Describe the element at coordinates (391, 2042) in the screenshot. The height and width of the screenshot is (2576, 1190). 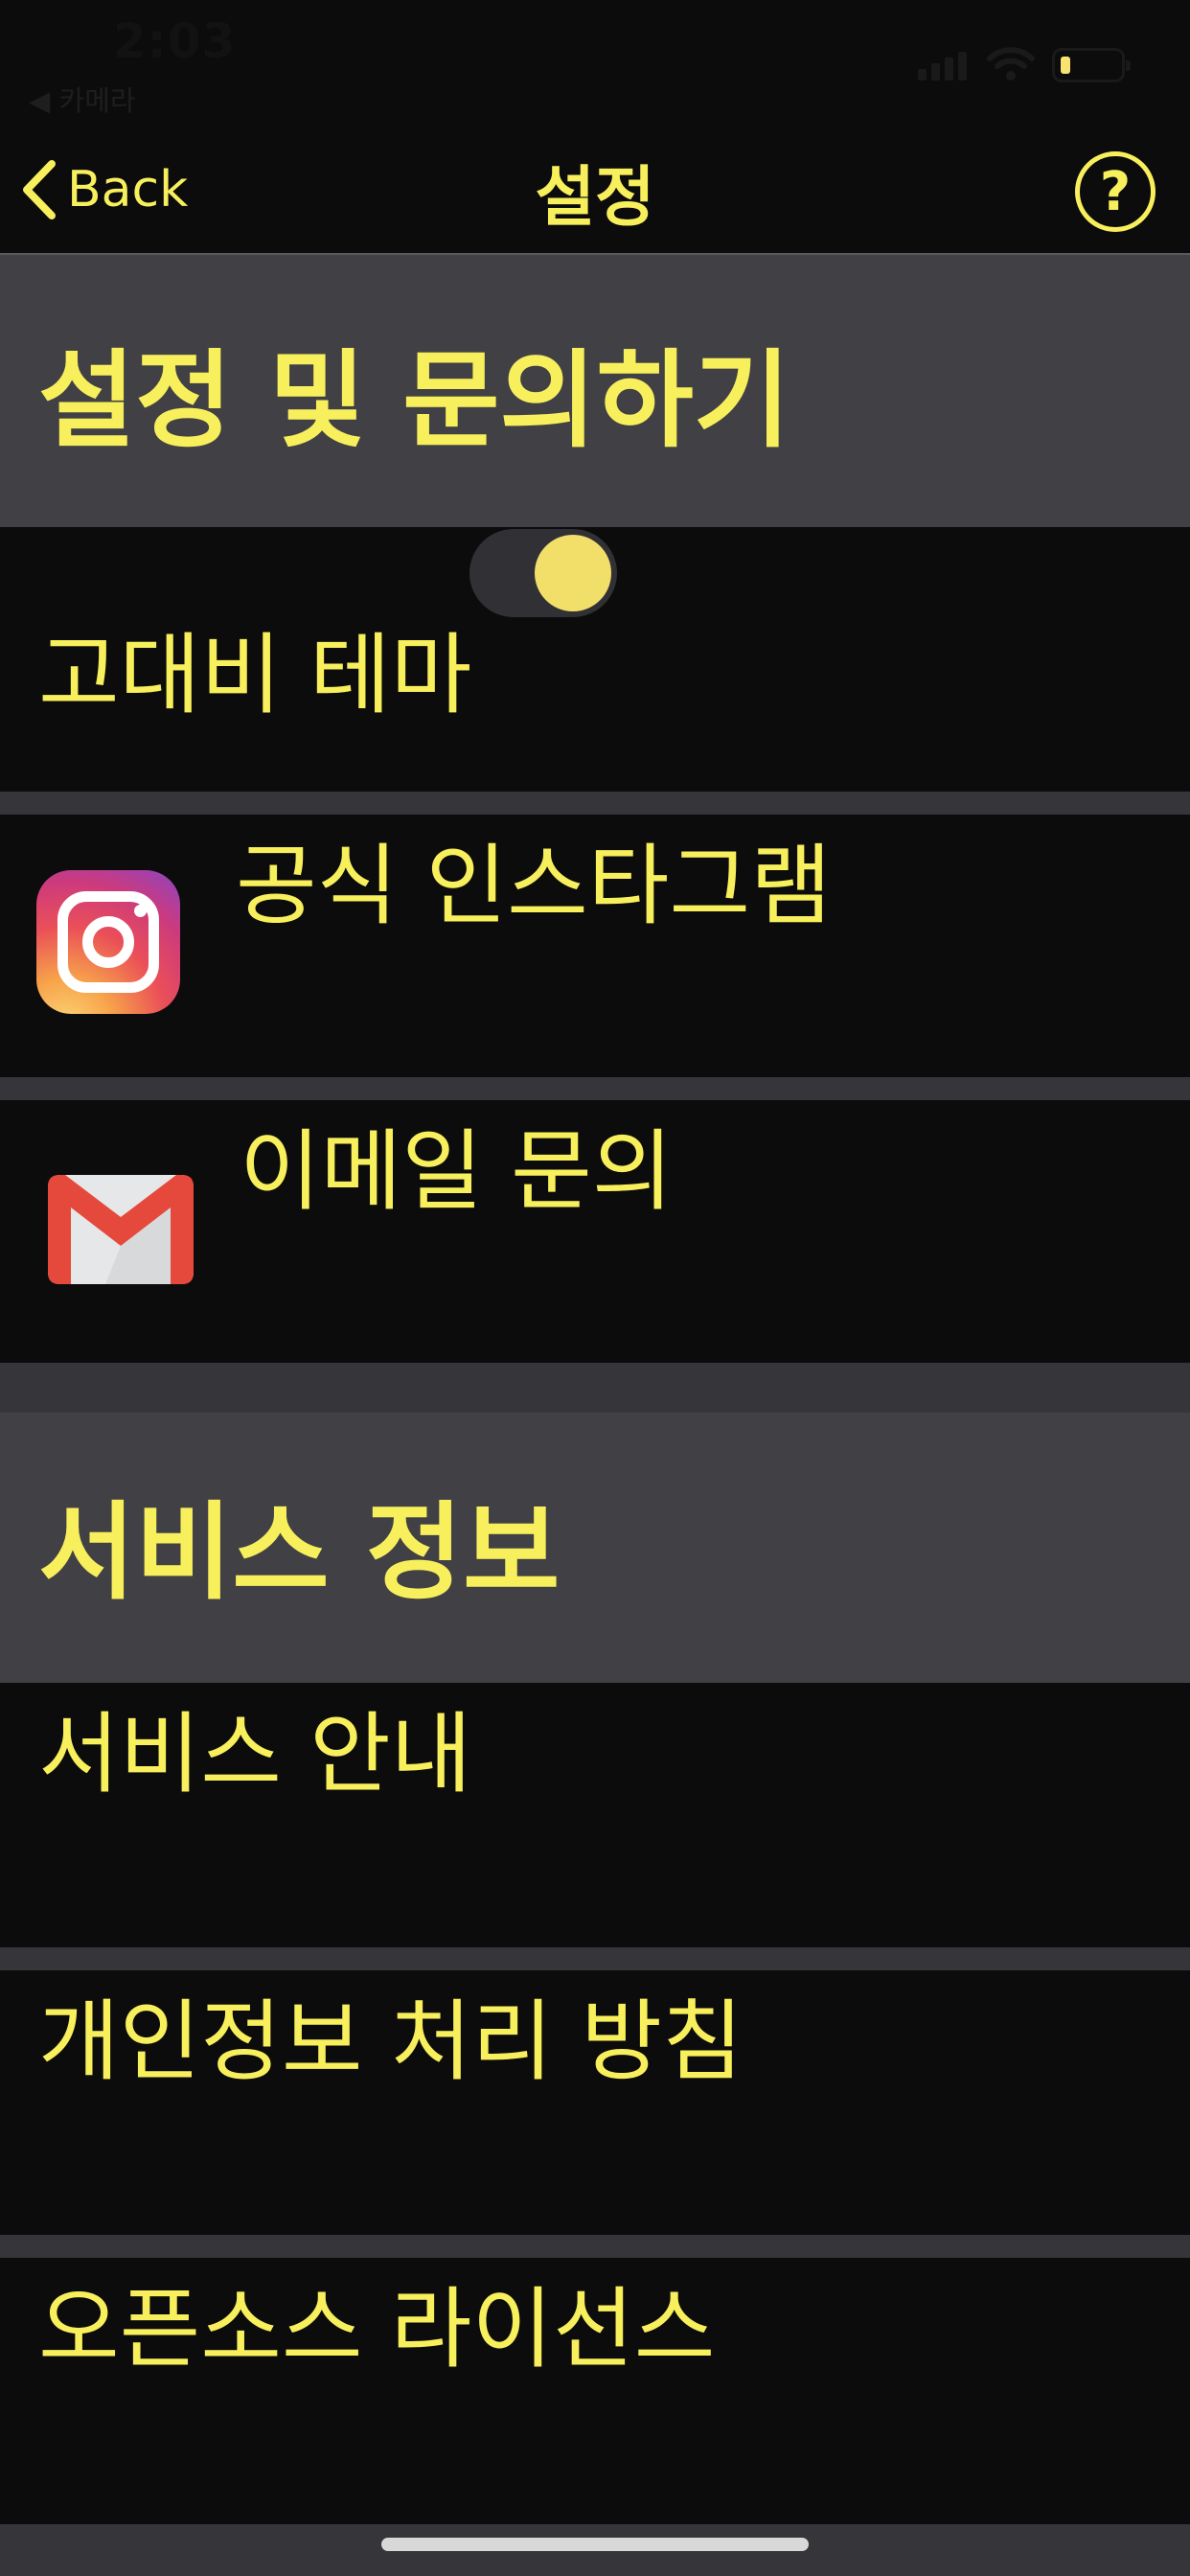
I see `privacy-policy-label: 개인정보 처리 방침` at that location.